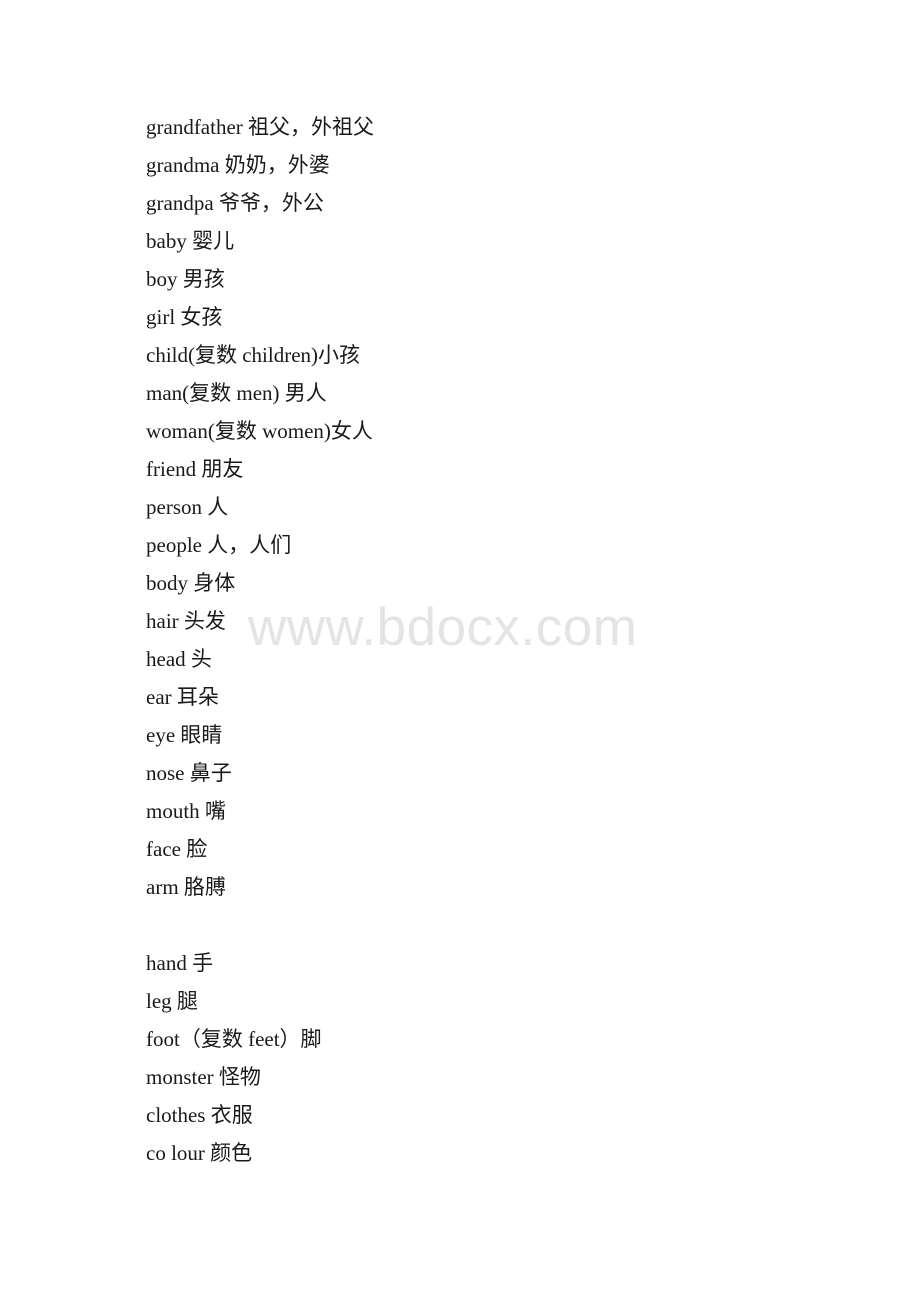 Image resolution: width=920 pixels, height=1302 pixels. What do you see at coordinates (180, 963) in the screenshot?
I see `vocabulary-entry-hand: hand 手` at bounding box center [180, 963].